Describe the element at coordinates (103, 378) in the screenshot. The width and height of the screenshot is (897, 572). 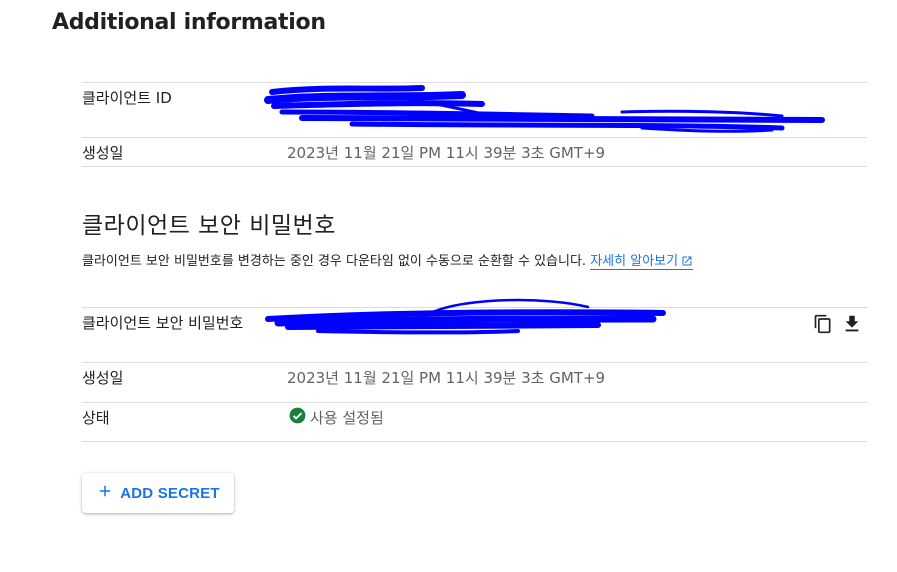
I see `secret-created-label: 생성일` at that location.